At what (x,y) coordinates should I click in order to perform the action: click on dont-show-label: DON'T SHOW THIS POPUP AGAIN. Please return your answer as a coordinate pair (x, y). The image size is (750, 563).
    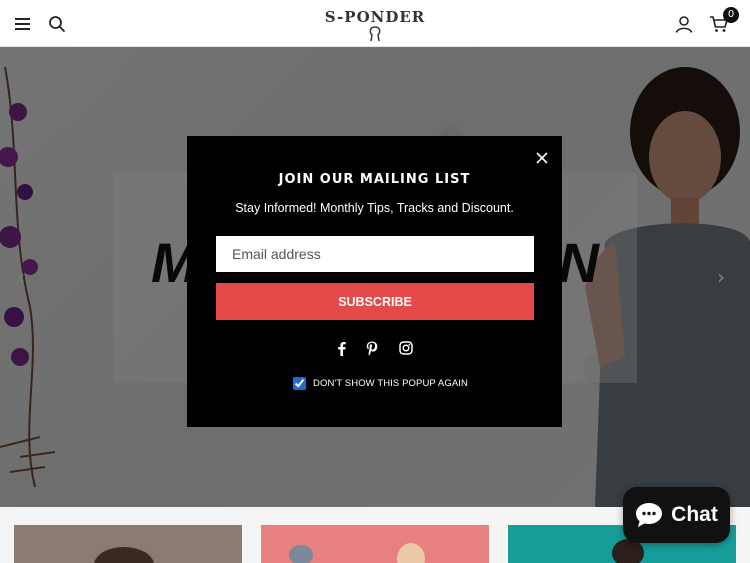
    Looking at the image, I should click on (390, 383).